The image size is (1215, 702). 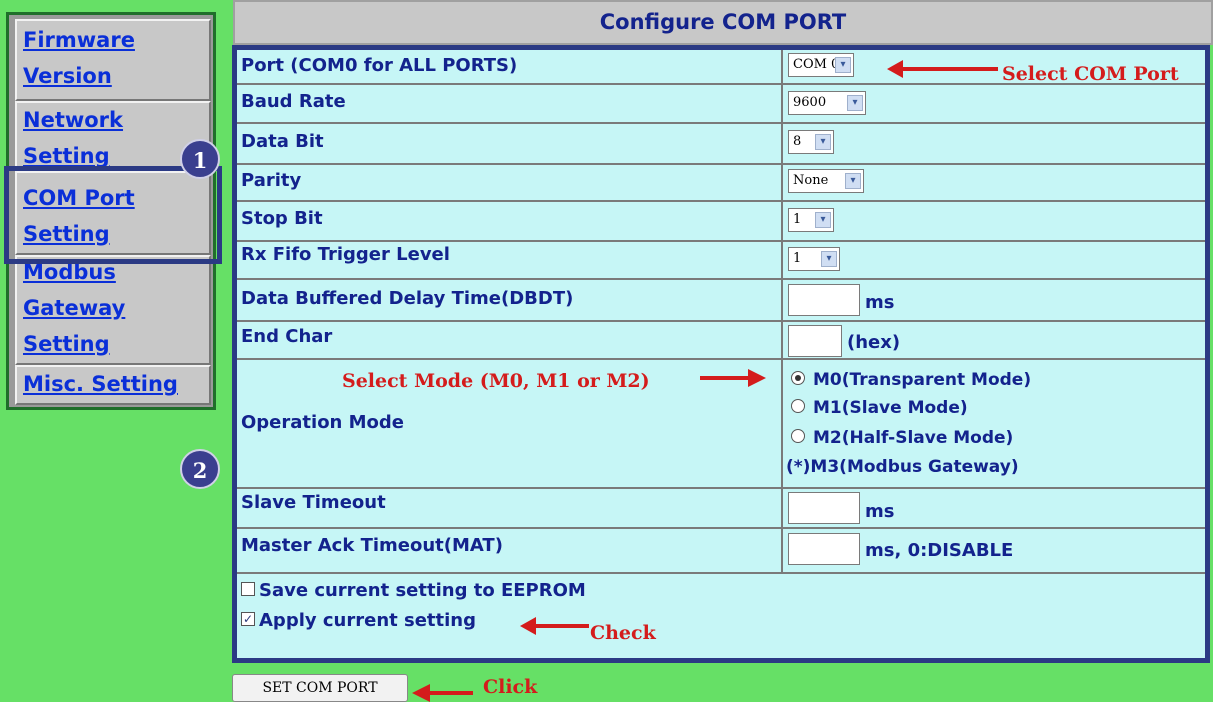 What do you see at coordinates (407, 298) in the screenshot?
I see `dbdt-label: Data Buffered Delay Time(DBDT)` at bounding box center [407, 298].